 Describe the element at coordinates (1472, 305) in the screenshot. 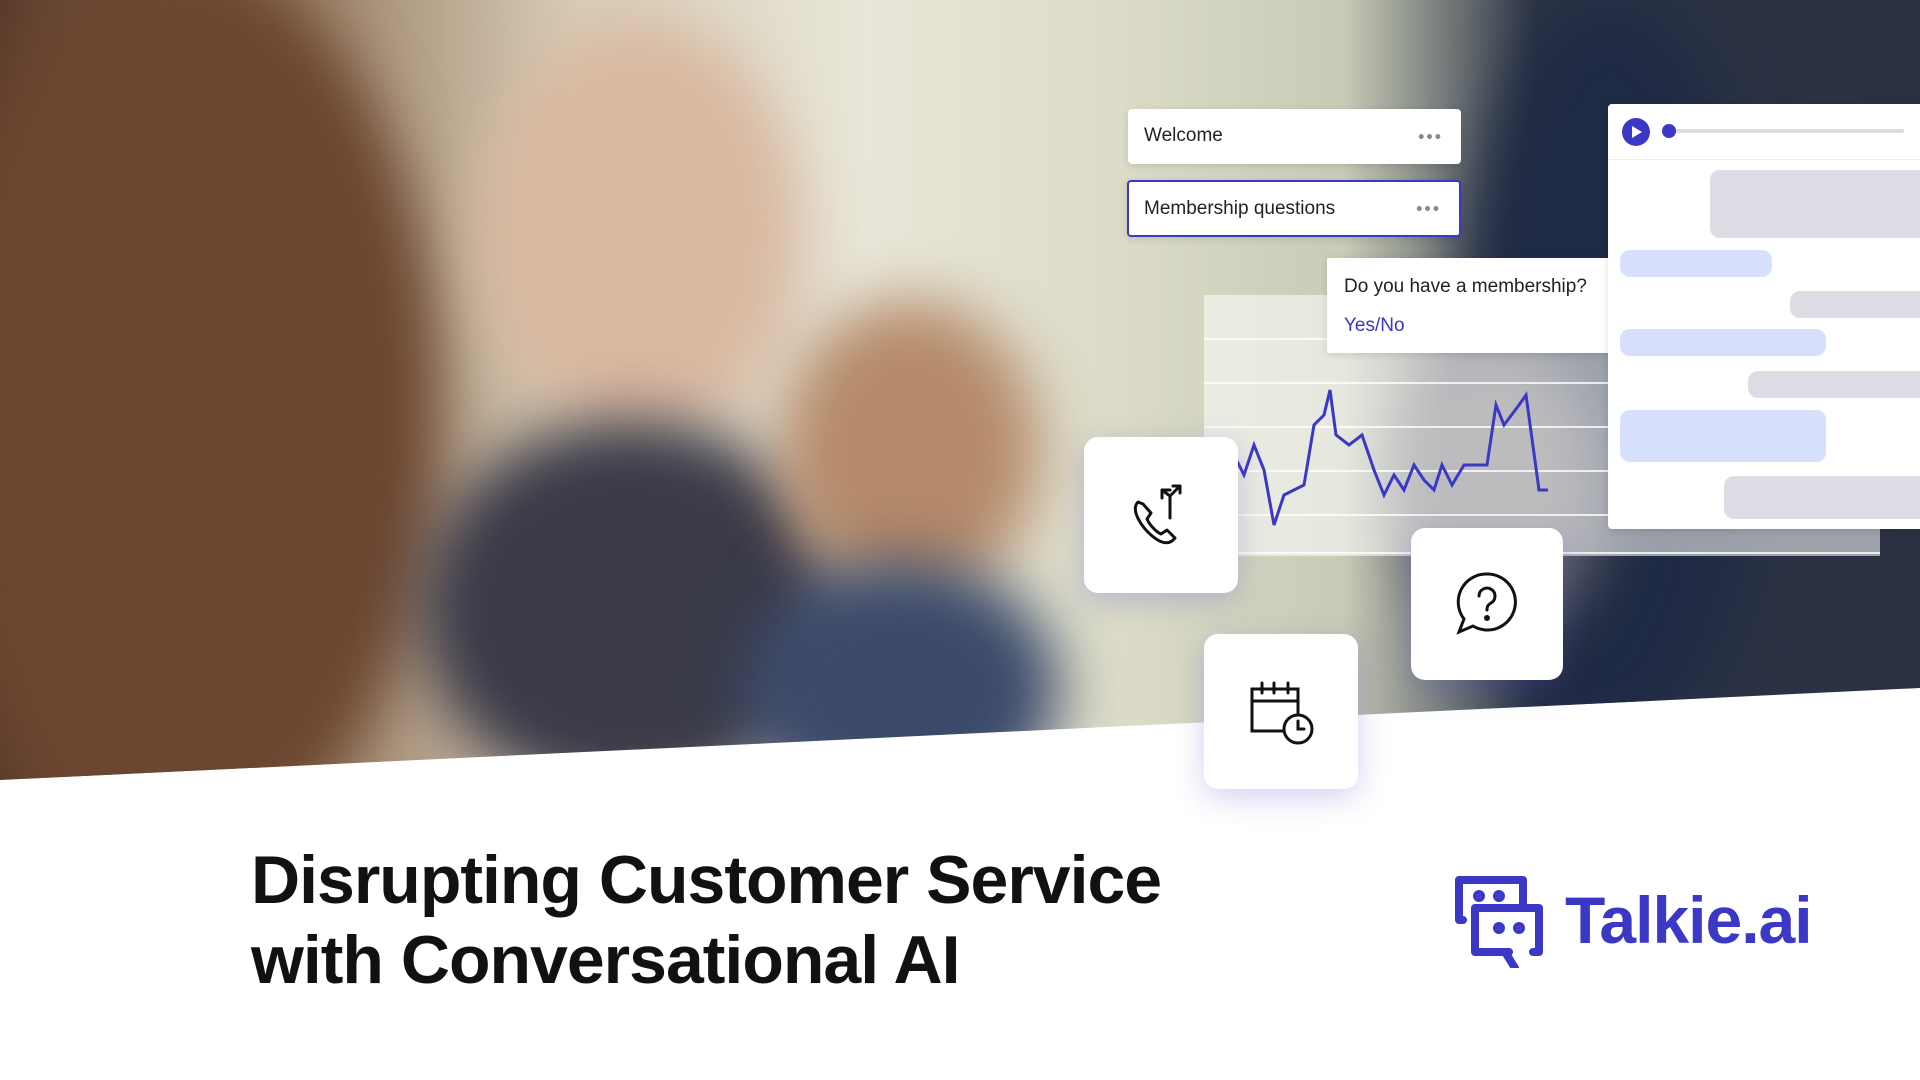

I see `question-card: Do you have a membership? Yes/No` at that location.